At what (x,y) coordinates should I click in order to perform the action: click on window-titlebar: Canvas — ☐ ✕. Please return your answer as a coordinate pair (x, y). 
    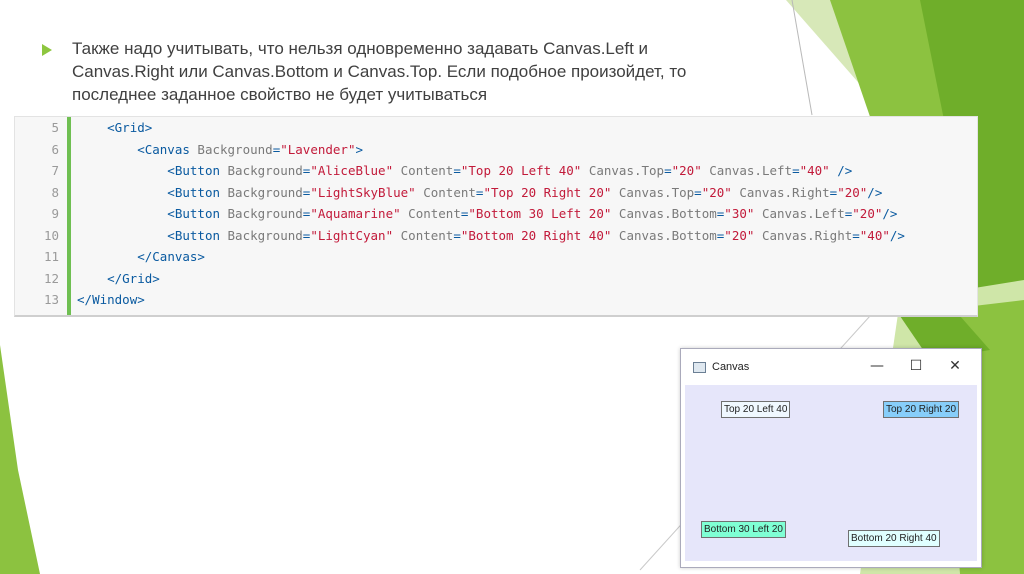
    Looking at the image, I should click on (831, 366).